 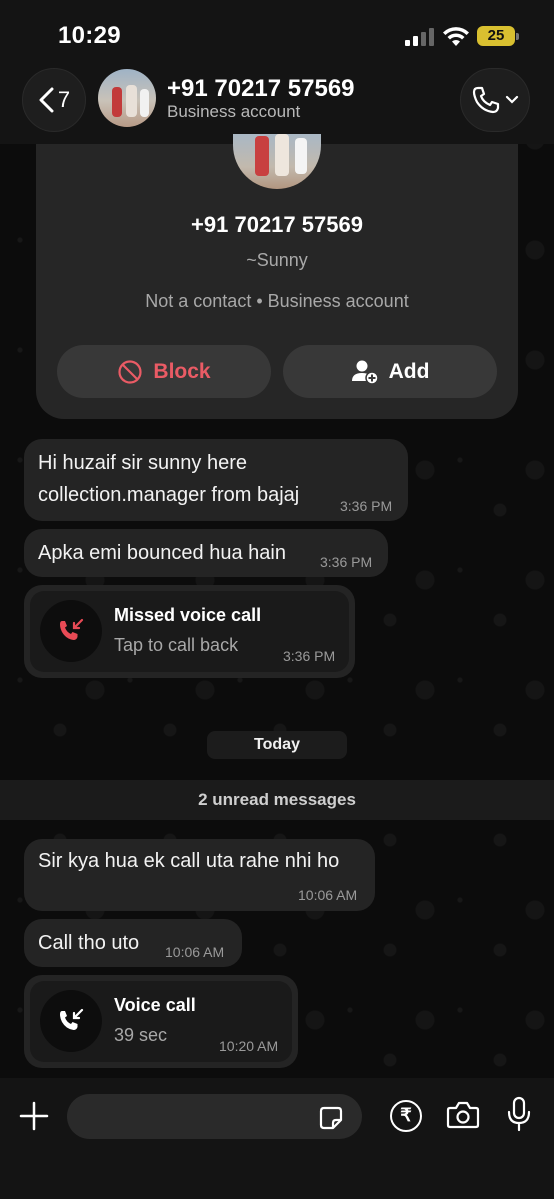 I want to click on message-text: Call tho uto, so click(x=89, y=943).